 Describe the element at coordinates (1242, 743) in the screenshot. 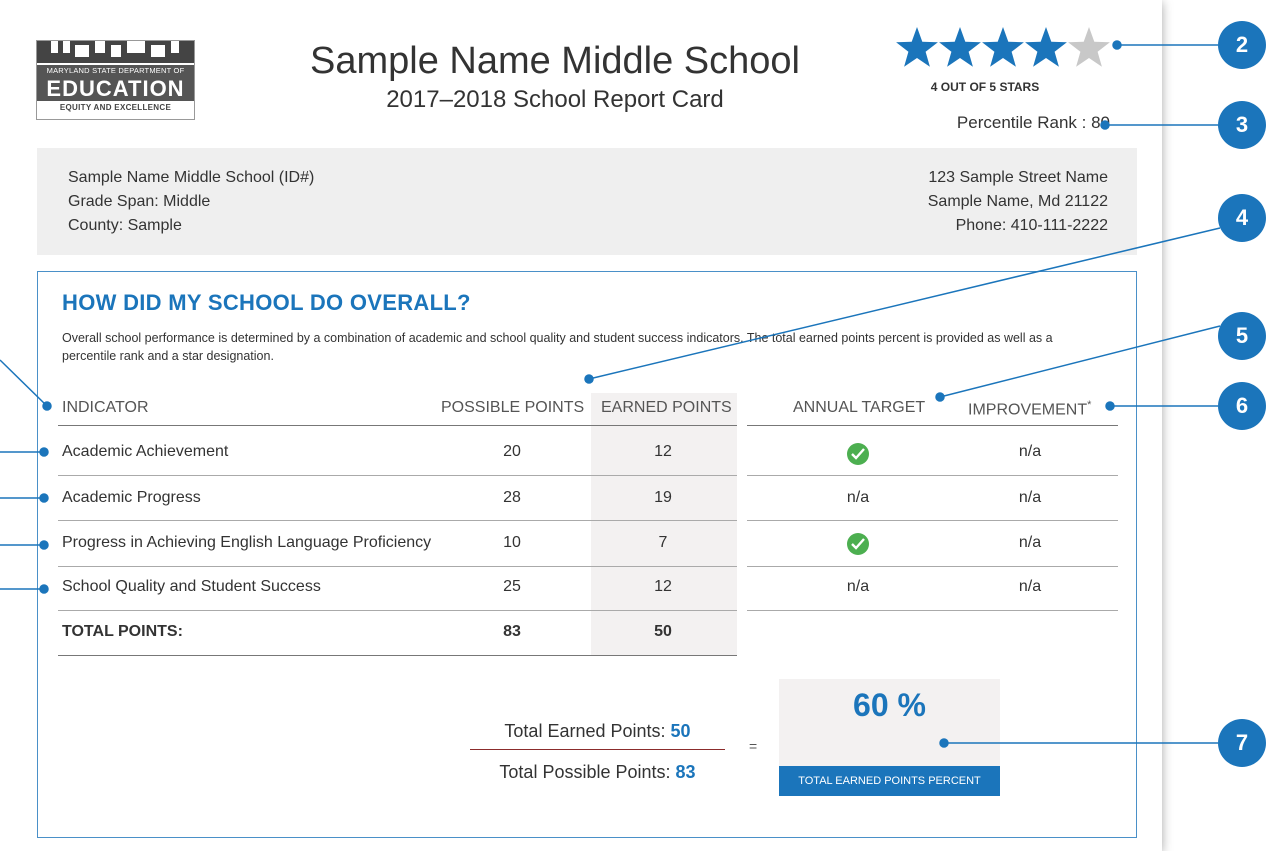

I see `callout-7: 7` at that location.